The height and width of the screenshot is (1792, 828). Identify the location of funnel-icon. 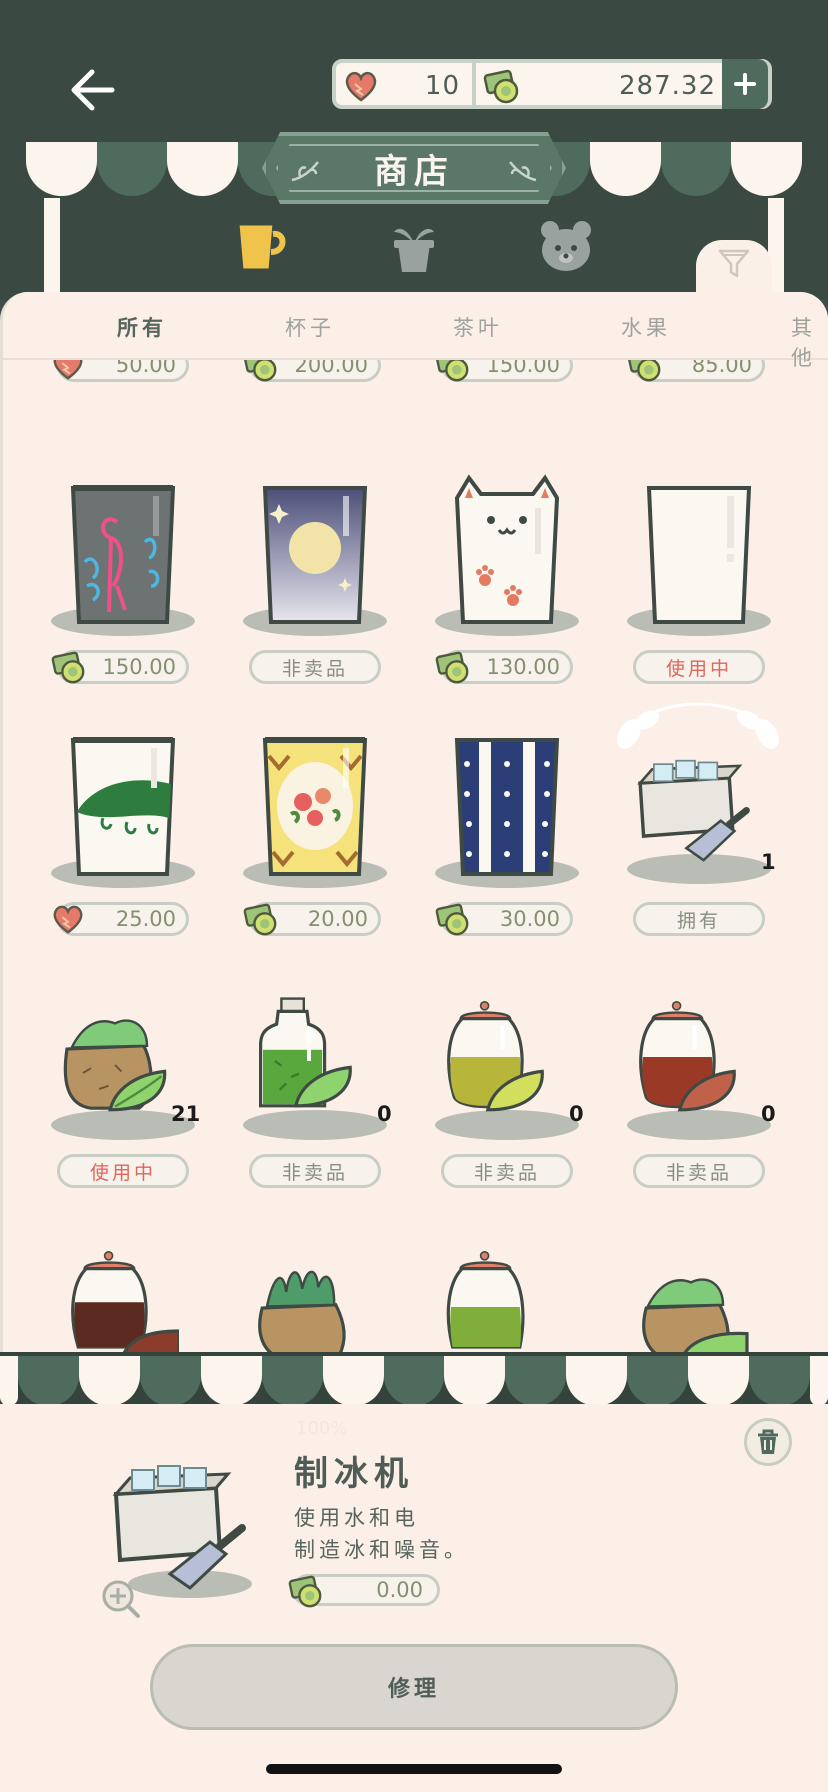
(734, 263).